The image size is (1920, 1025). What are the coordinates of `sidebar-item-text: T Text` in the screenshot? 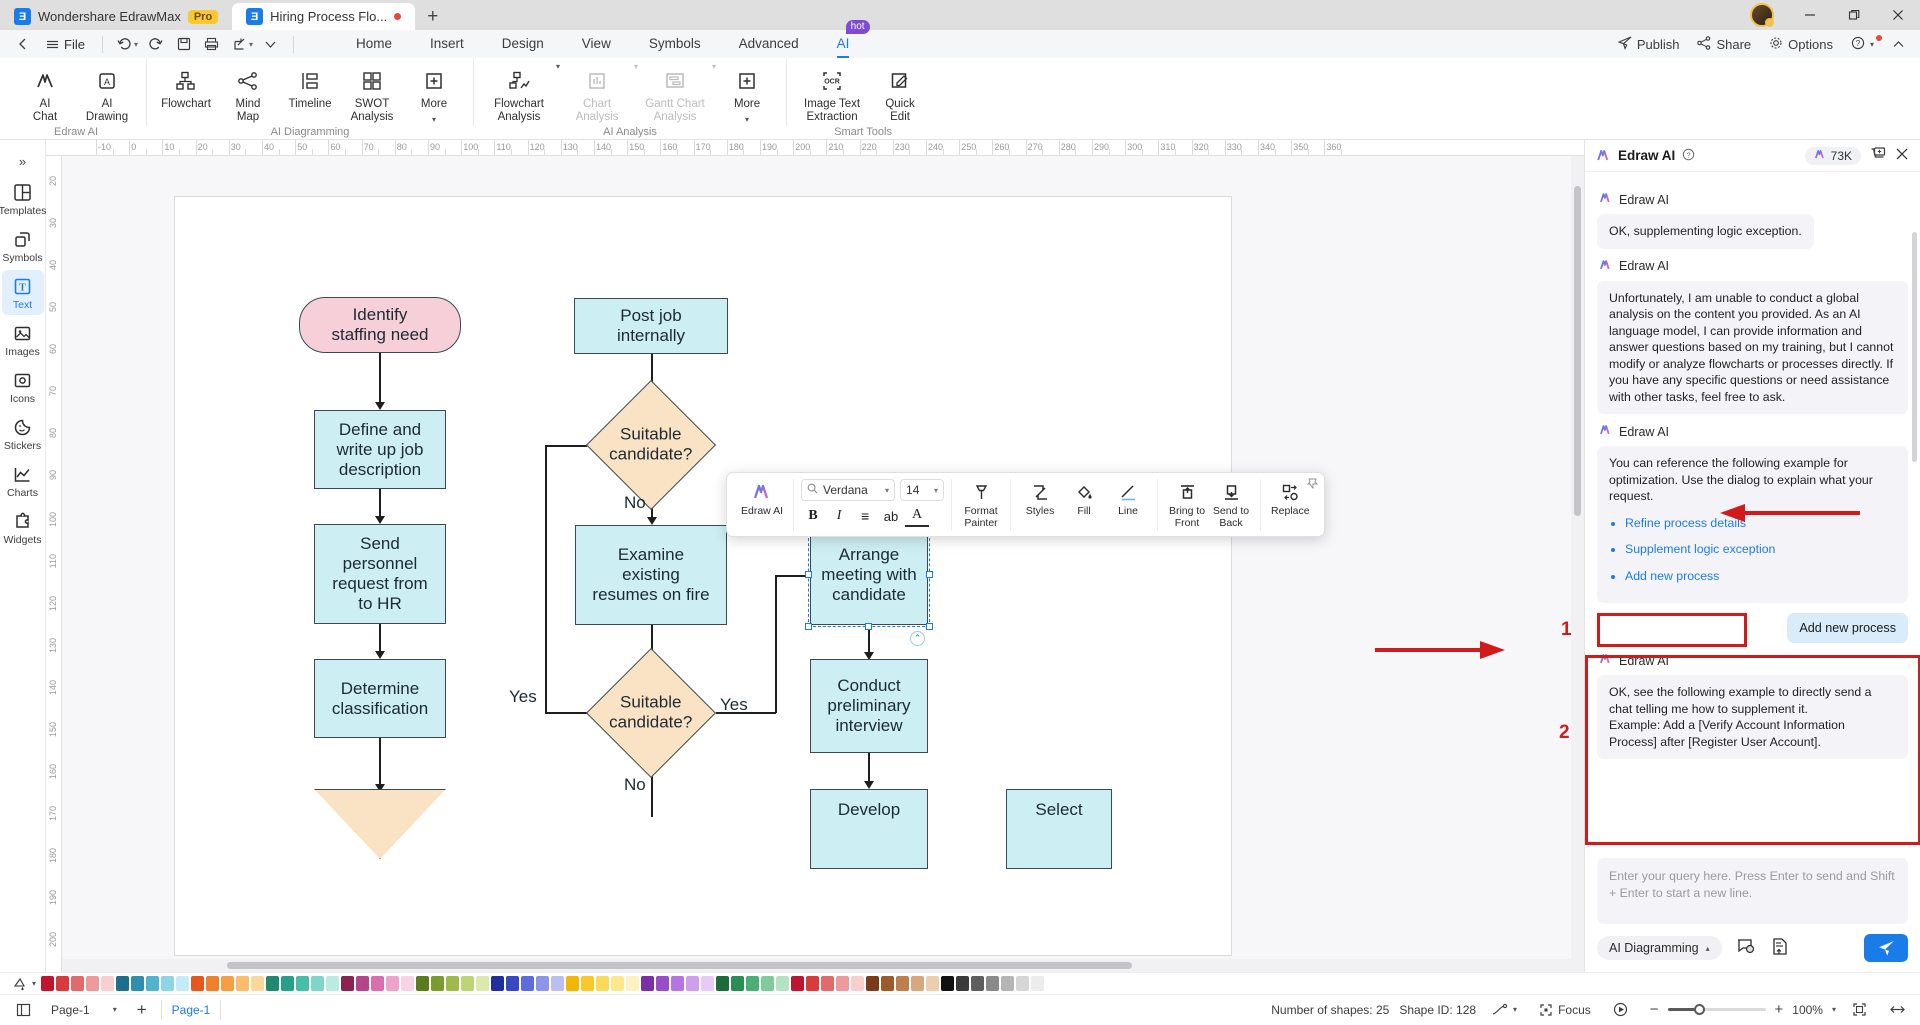 It's located at (22, 292).